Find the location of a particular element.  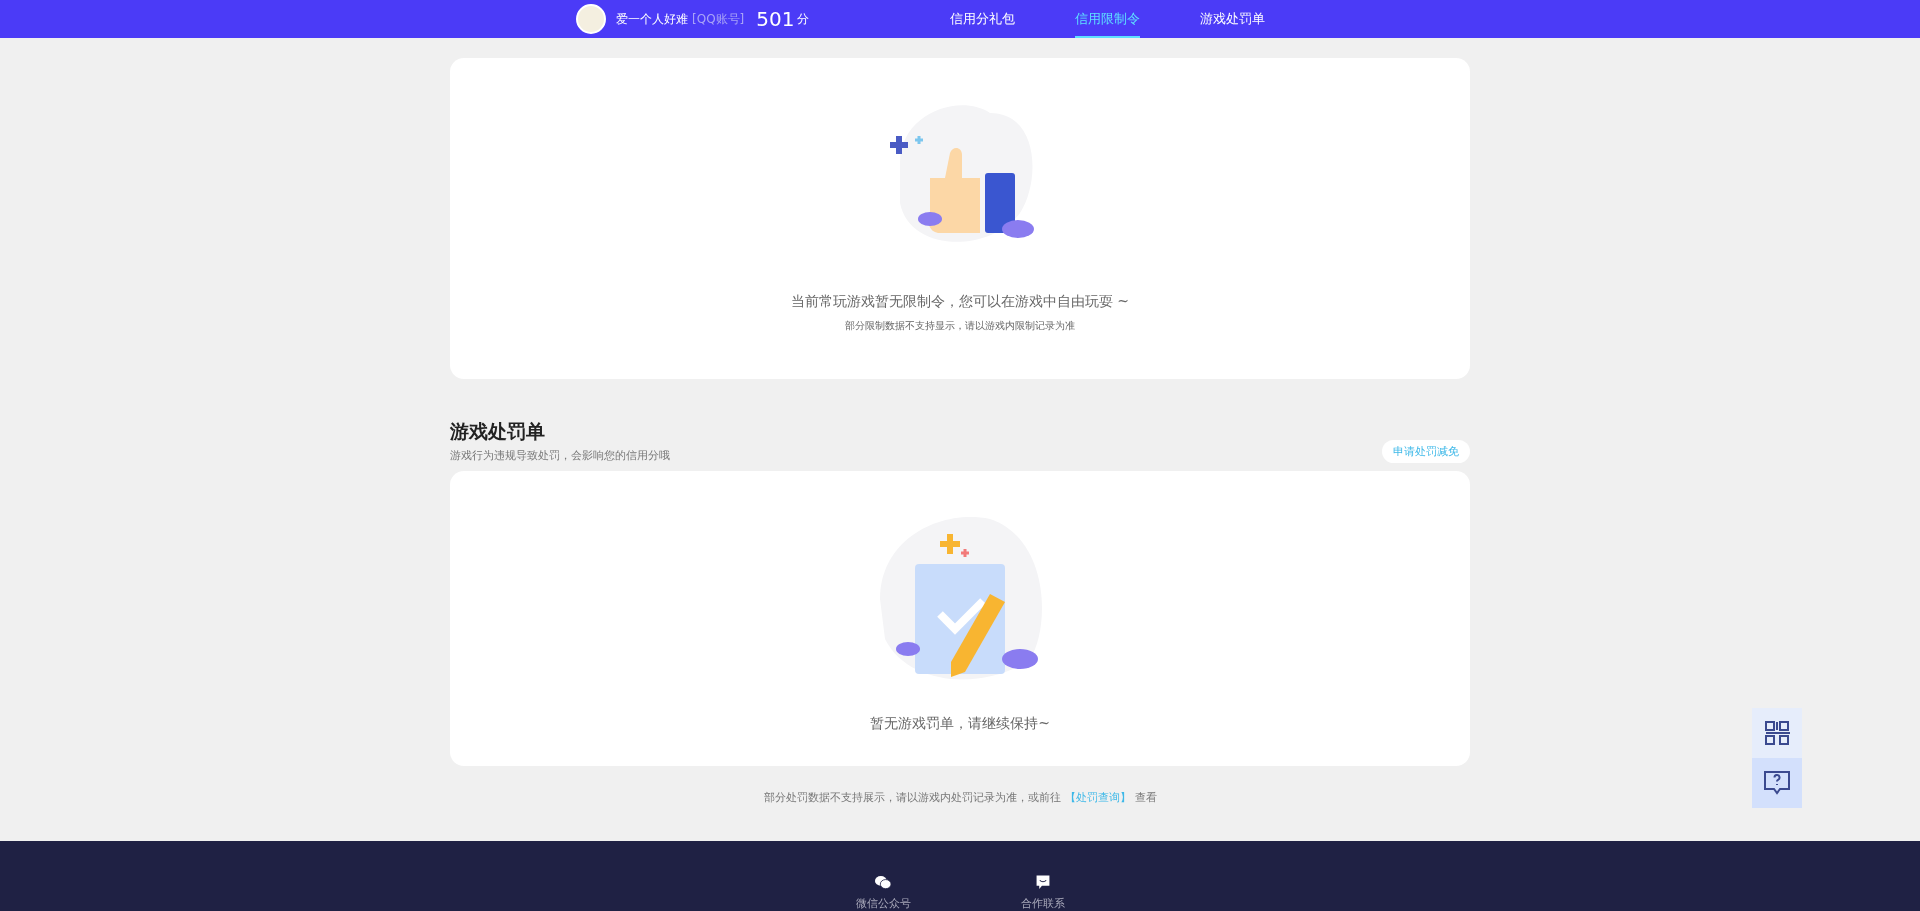

nav-tab: 信用分礼包 is located at coordinates (982, 19).